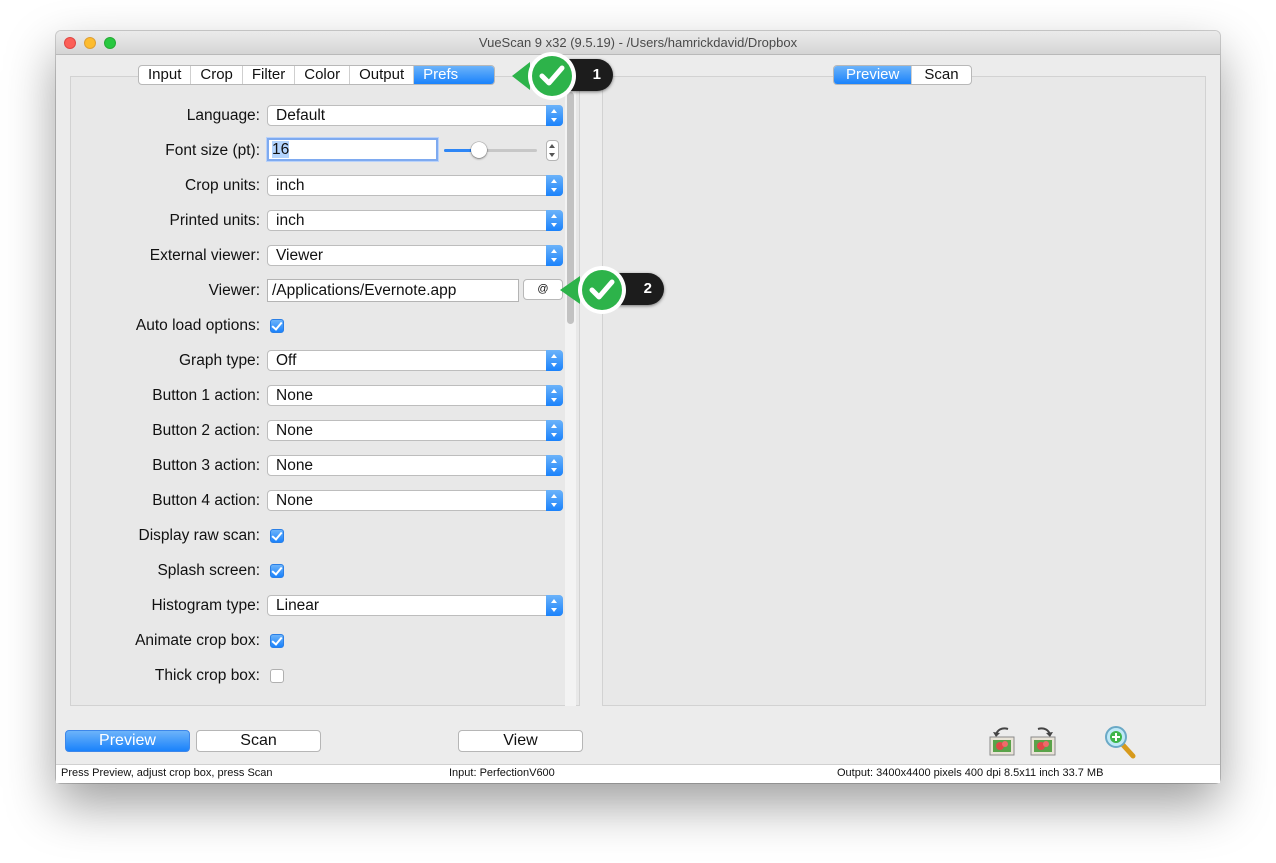 This screenshot has width=1276, height=863. What do you see at coordinates (206, 395) in the screenshot?
I see `button1-action-label: Button 1 action:` at bounding box center [206, 395].